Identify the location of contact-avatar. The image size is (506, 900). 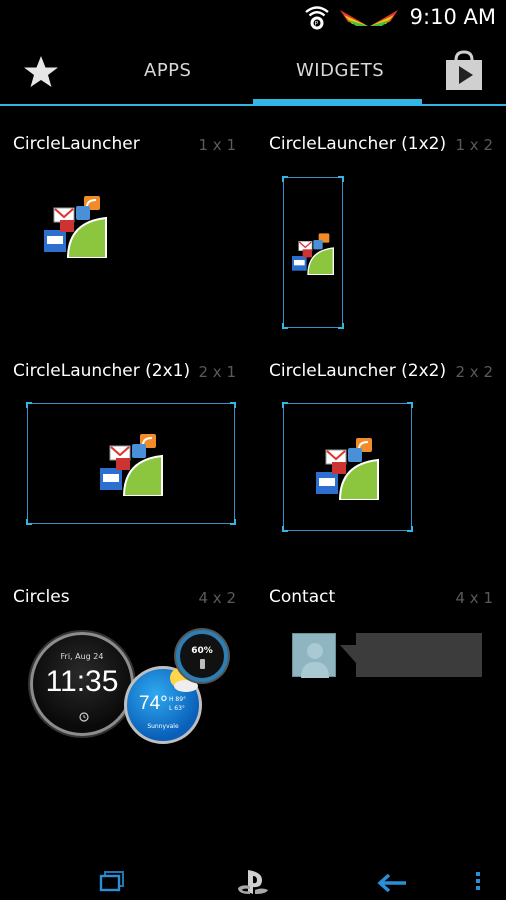
(314, 655).